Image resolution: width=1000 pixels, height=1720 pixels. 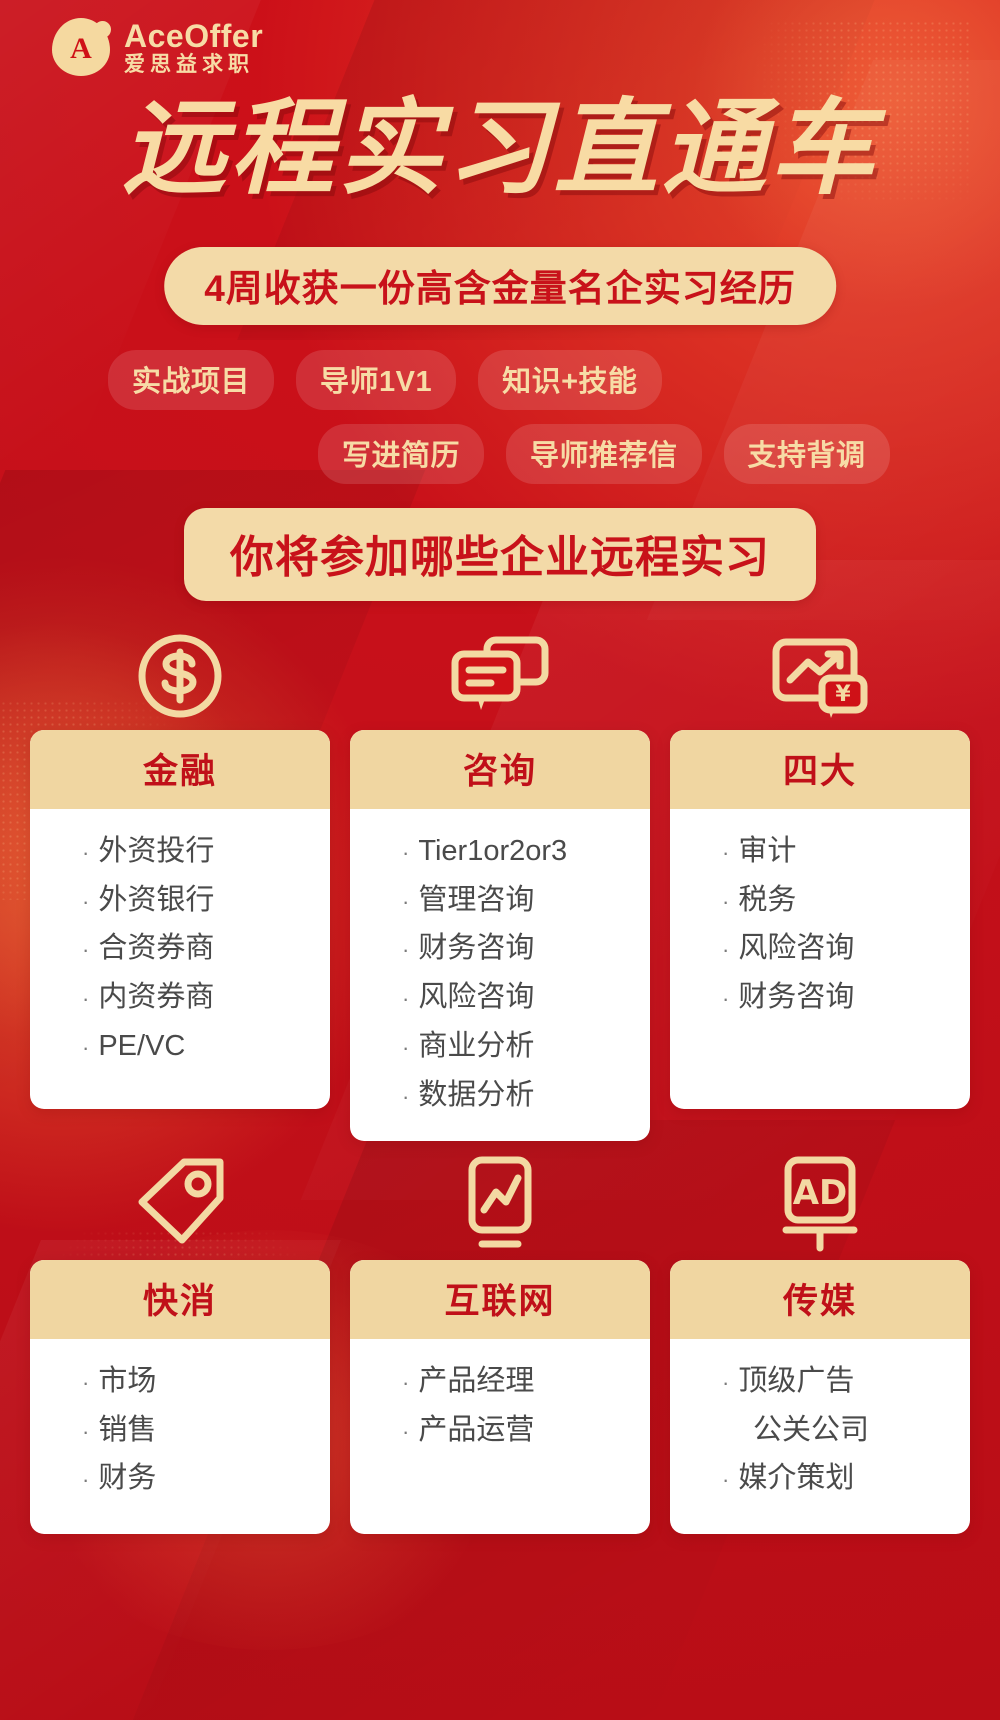 I want to click on brand-logo: A AceOffer 爱思益求职, so click(x=157, y=47).